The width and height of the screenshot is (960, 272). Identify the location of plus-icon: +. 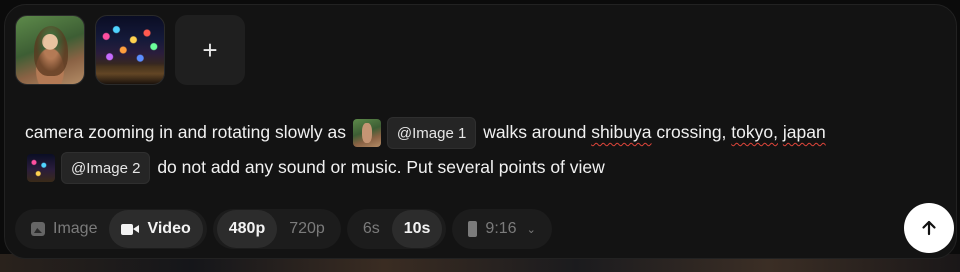
(210, 49).